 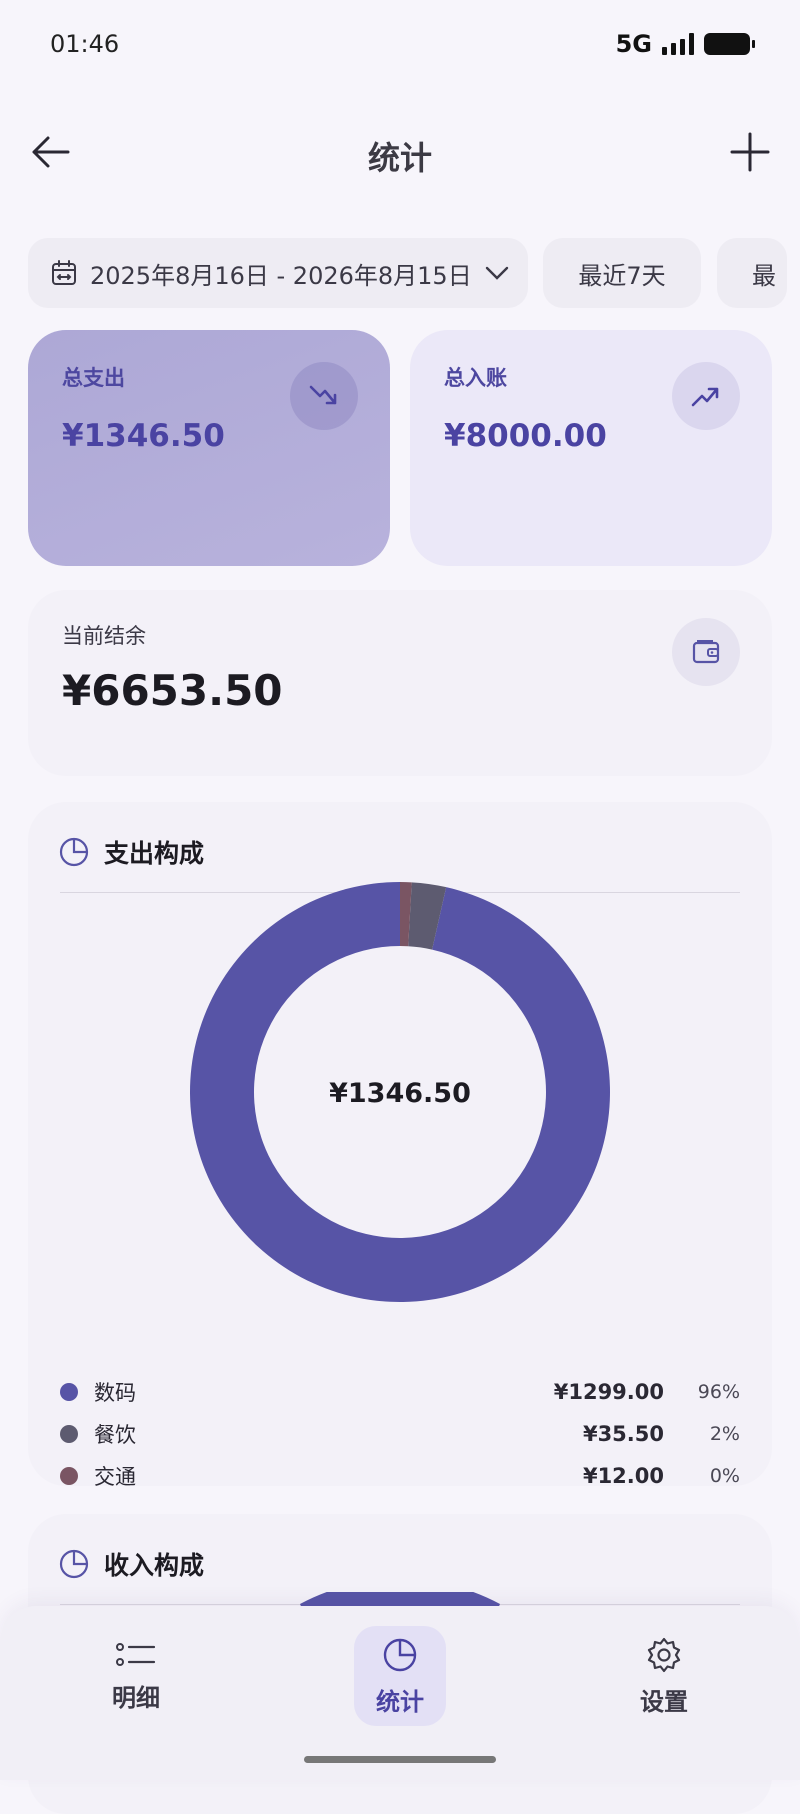 I want to click on donut-center-total: ¥1346.50, so click(x=400, y=1093).